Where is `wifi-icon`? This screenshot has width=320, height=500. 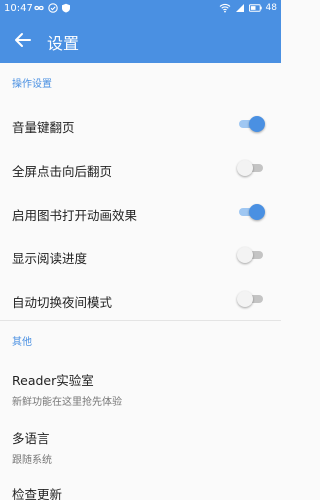
wifi-icon is located at coordinates (224, 8).